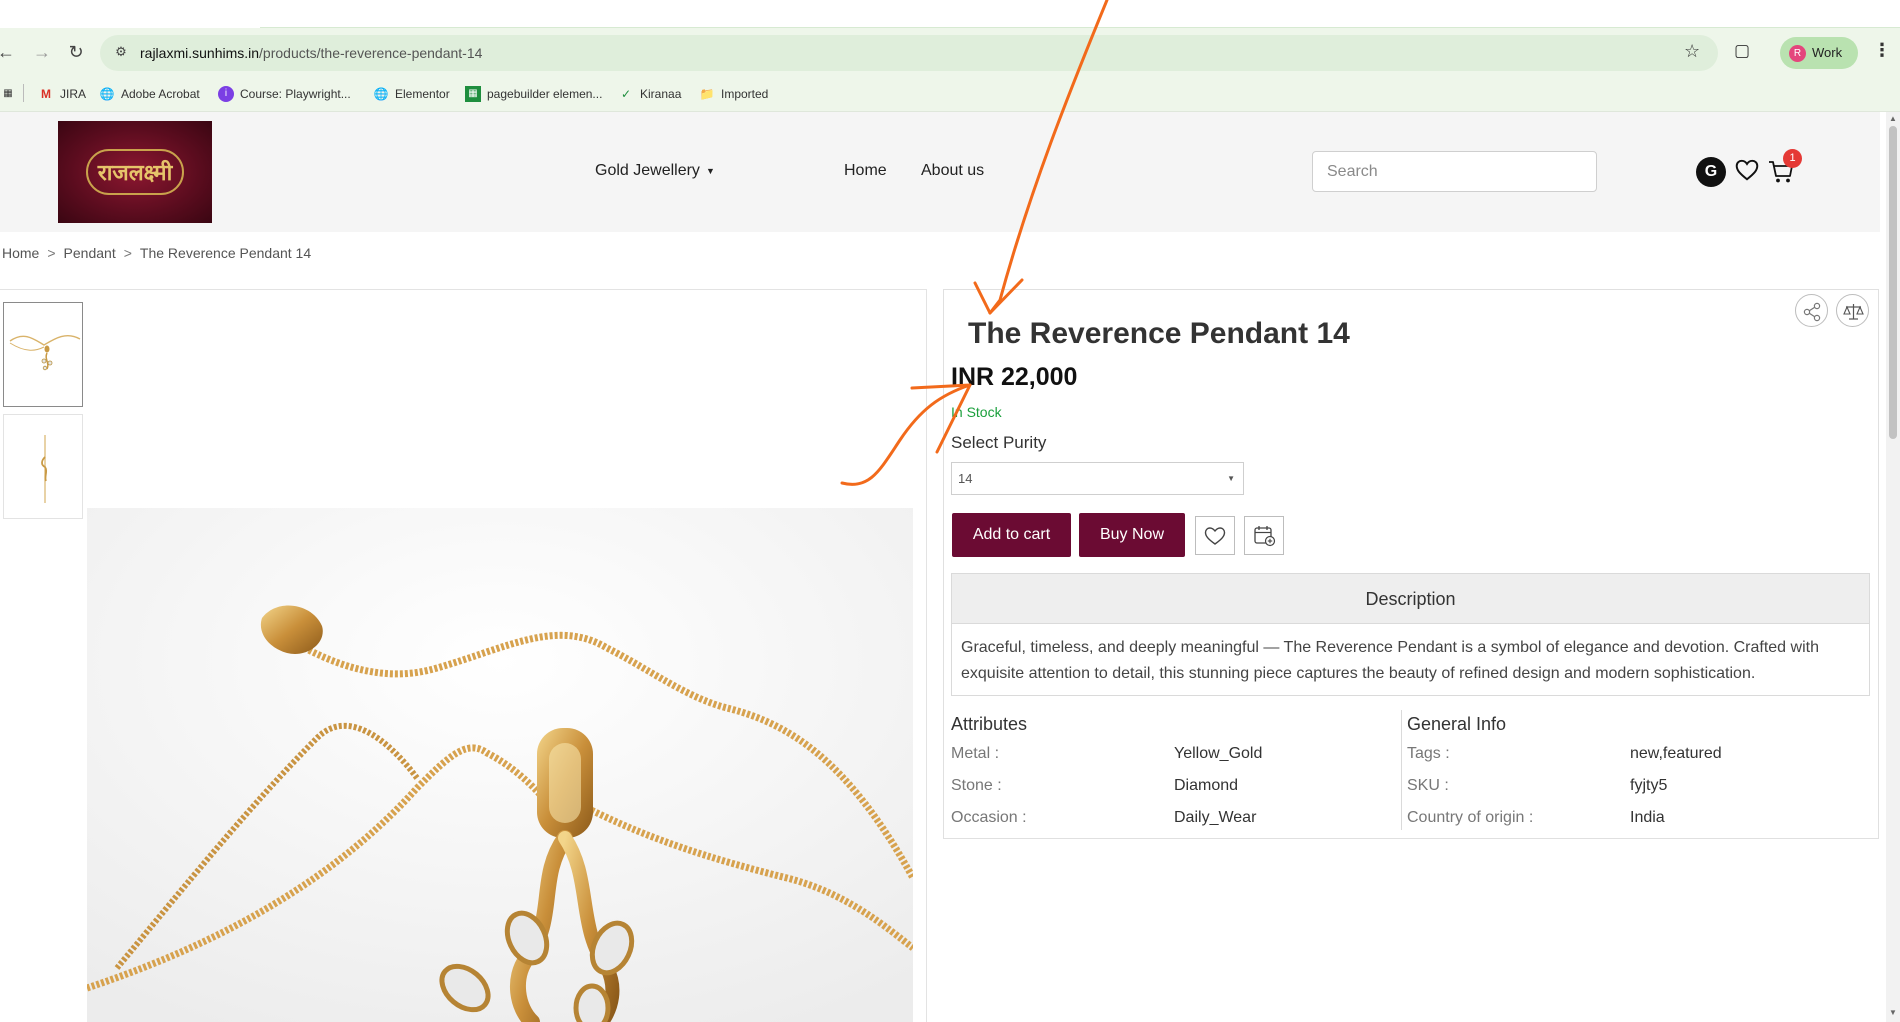 Image resolution: width=1900 pixels, height=1022 pixels. Describe the element at coordinates (1428, 785) in the screenshot. I see `info-key: SKU :` at that location.